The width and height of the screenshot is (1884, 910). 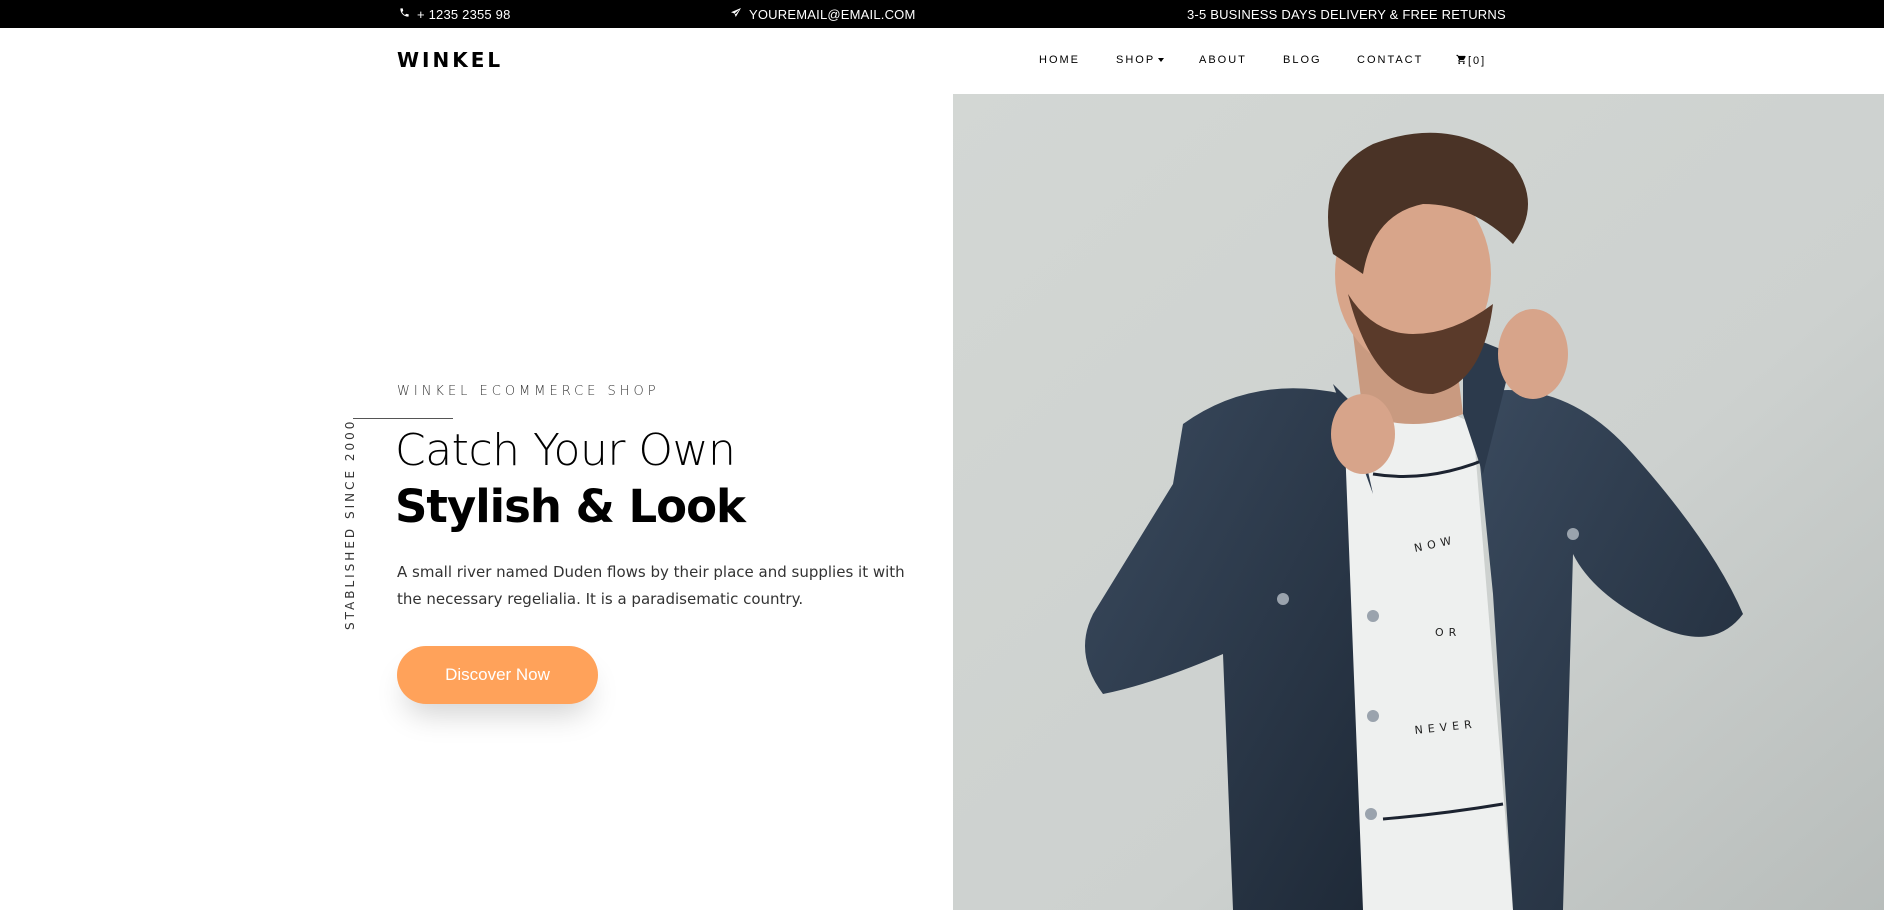 I want to click on nav-contact: CONTACT, so click(x=1390, y=60).